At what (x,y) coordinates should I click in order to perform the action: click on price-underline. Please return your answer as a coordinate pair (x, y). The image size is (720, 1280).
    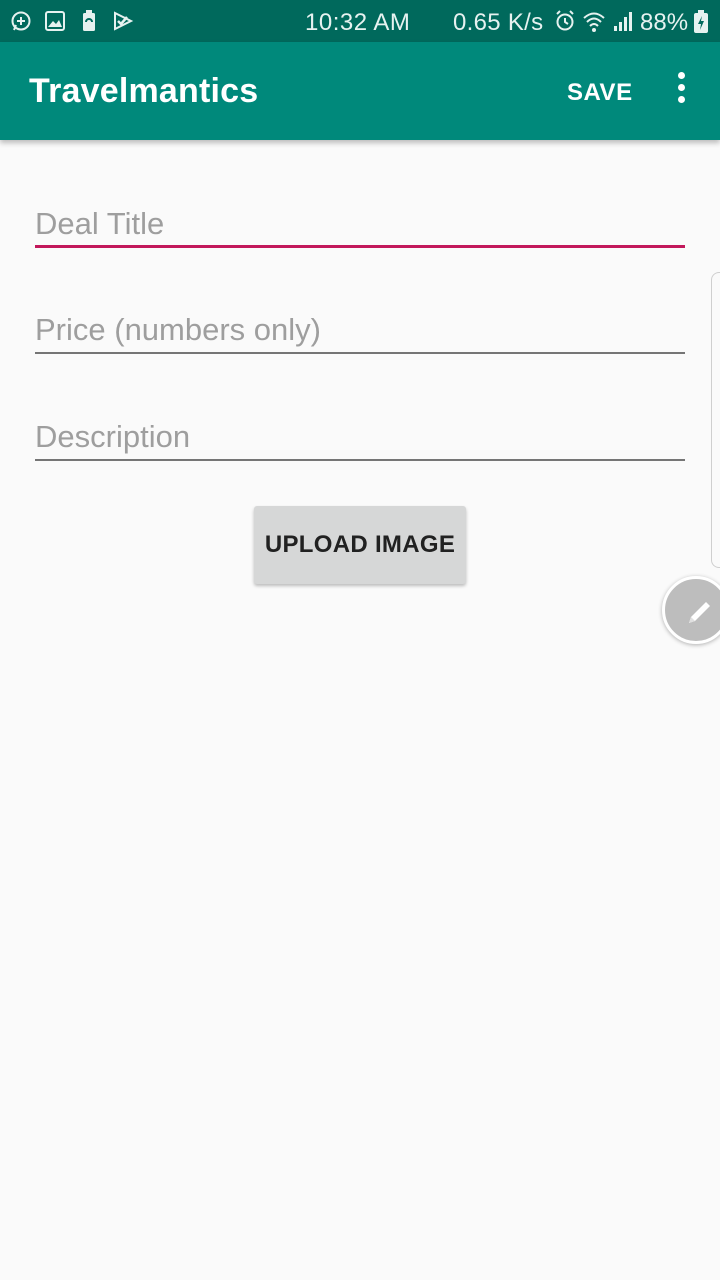
    Looking at the image, I should click on (360, 353).